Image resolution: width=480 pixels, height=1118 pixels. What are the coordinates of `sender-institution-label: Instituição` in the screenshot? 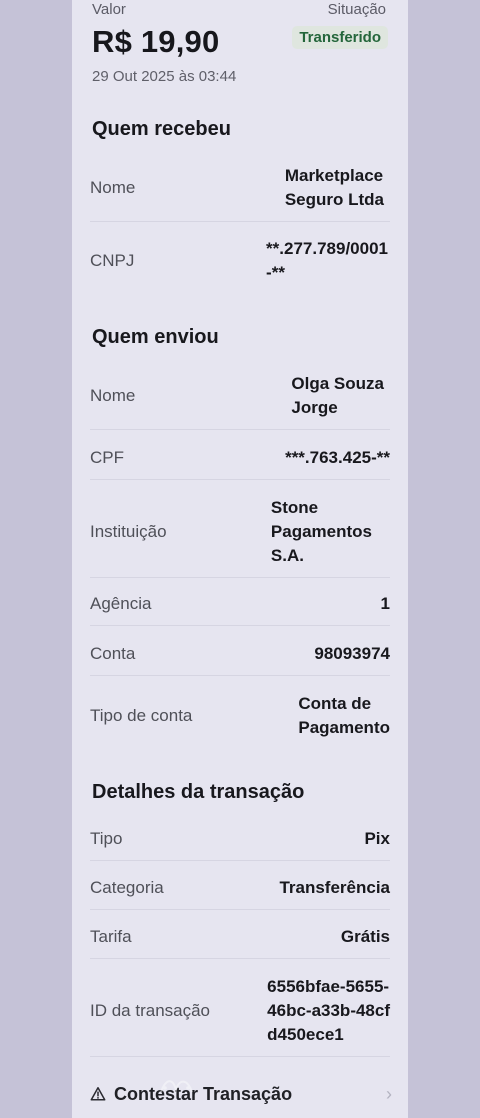 It's located at (128, 531).